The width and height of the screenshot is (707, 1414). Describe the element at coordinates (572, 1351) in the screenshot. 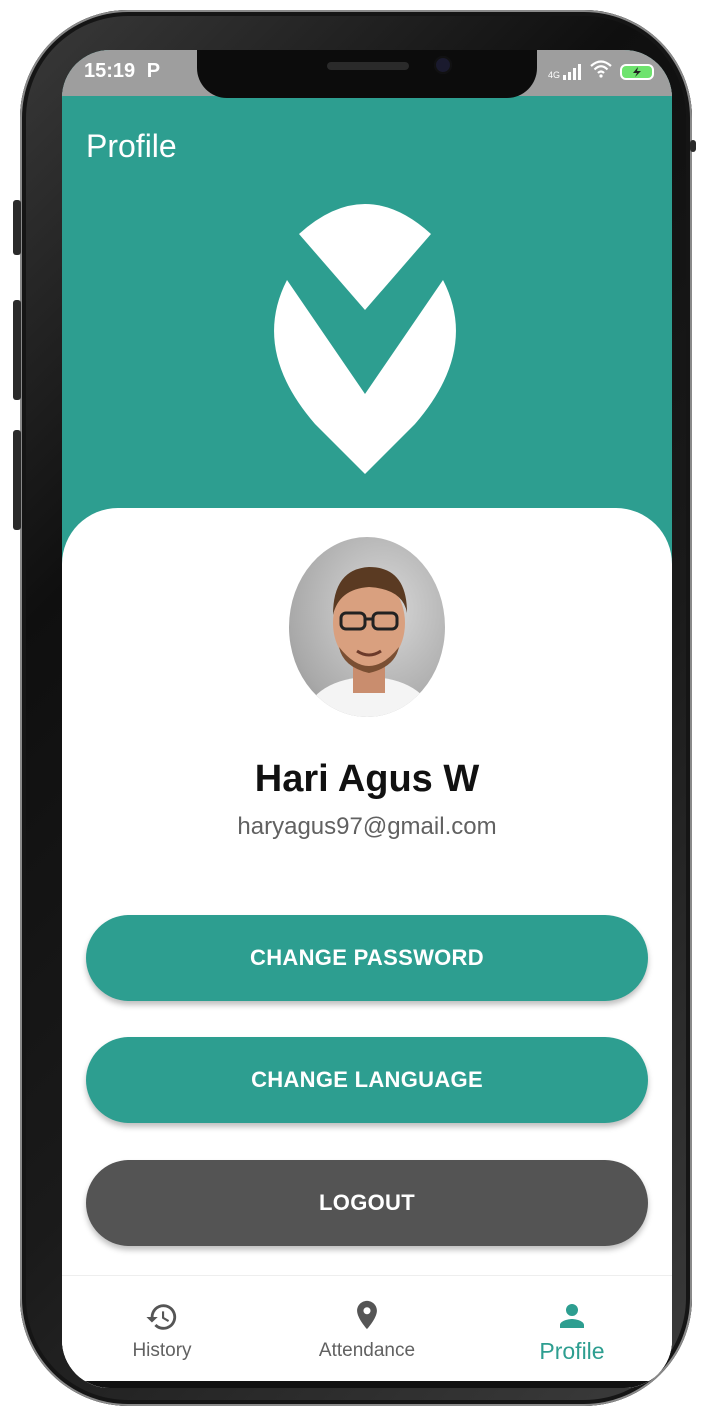

I see `nav-label-profile: Profile` at that location.